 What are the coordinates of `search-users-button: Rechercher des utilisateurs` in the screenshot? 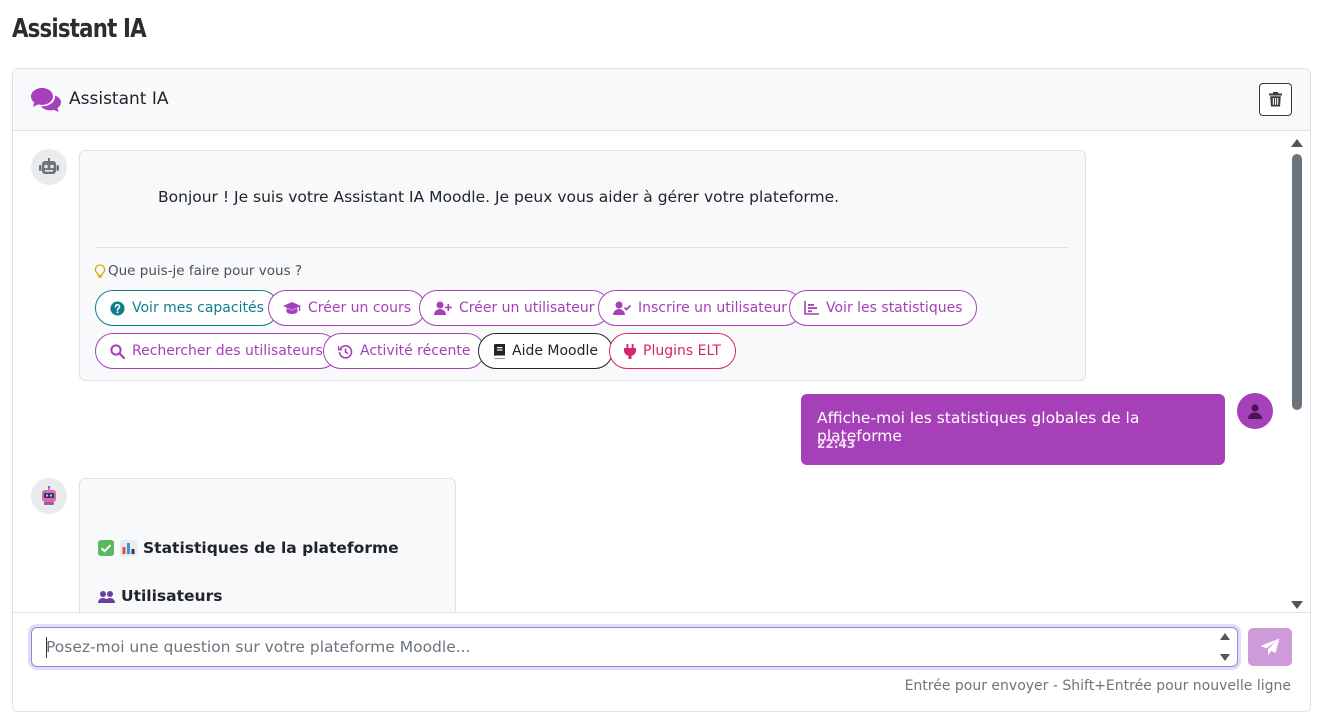 It's located at (216, 351).